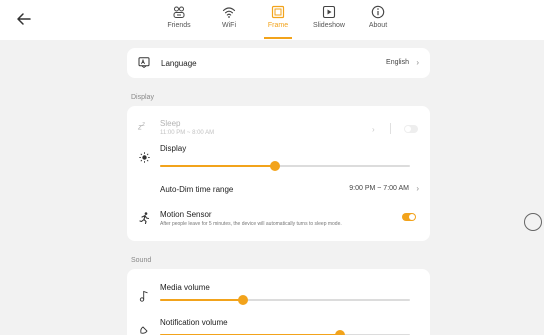 The image size is (544, 335). What do you see at coordinates (378, 21) in the screenshot?
I see `tab-about: About` at bounding box center [378, 21].